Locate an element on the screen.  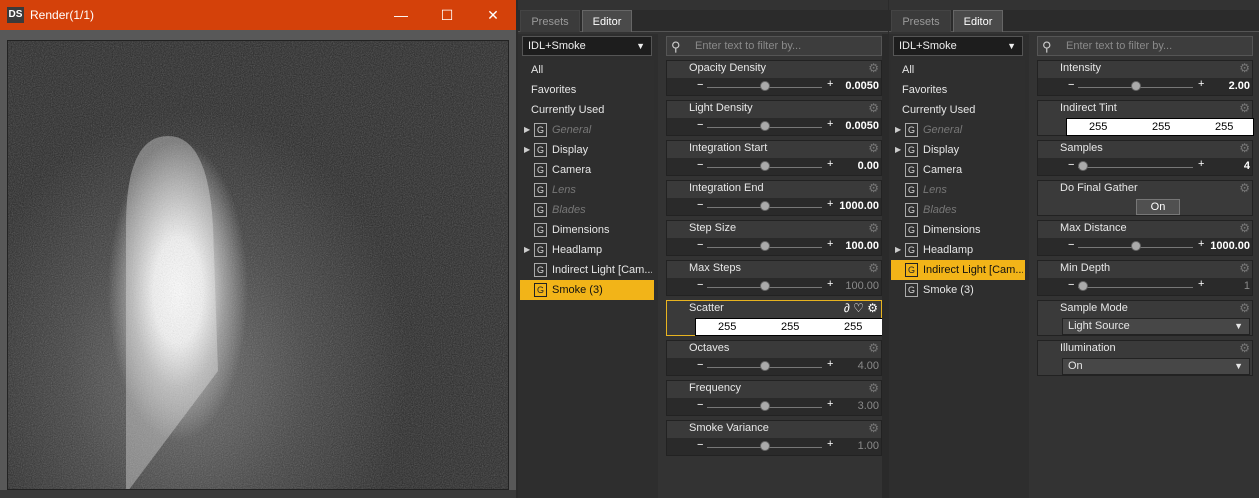
slider-track: − +1.00 is located at coordinates (774, 446).